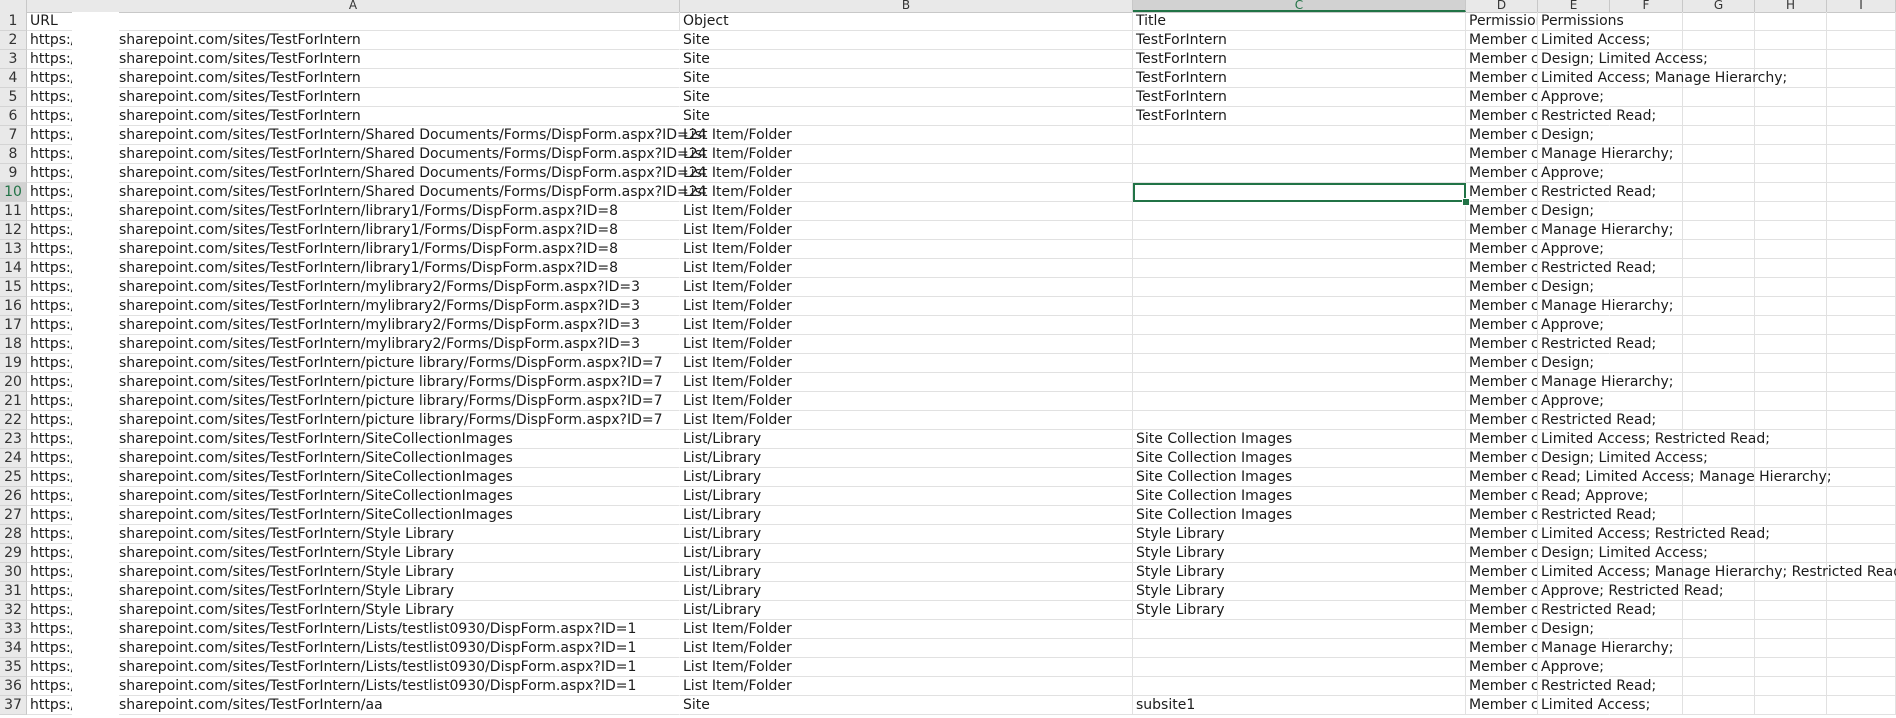  I want to click on row-number: 15, so click(13, 287).